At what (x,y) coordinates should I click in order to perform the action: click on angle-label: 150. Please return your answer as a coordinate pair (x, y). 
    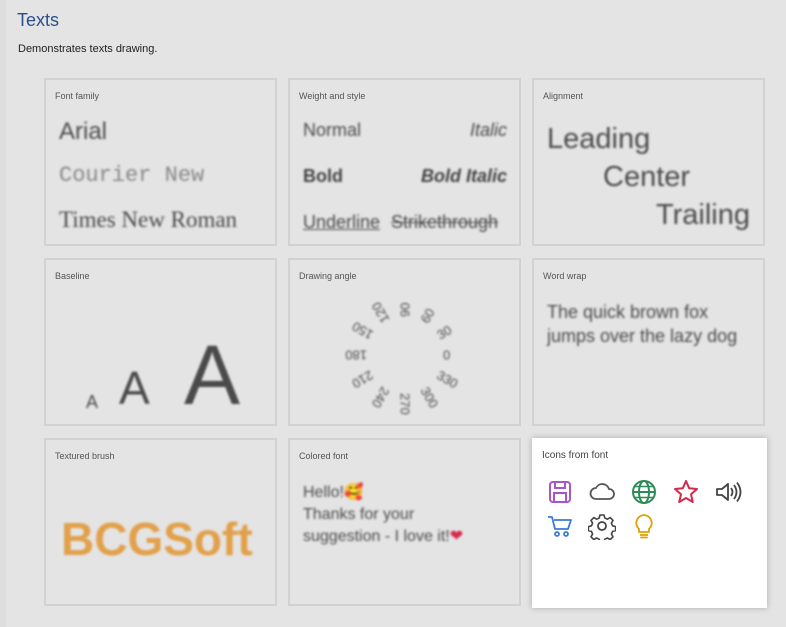
    Looking at the image, I should click on (362, 330).